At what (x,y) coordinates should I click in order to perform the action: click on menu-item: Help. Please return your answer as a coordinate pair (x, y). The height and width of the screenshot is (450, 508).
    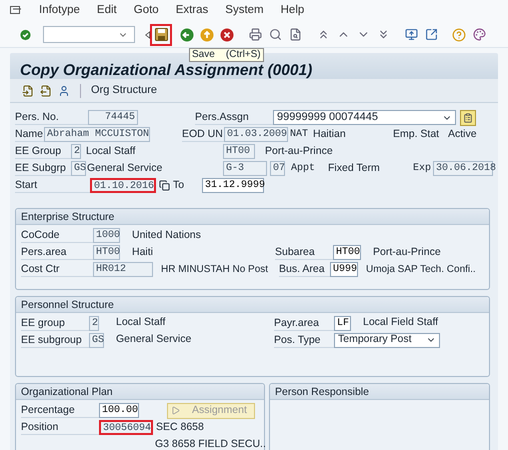
    Looking at the image, I should click on (292, 11).